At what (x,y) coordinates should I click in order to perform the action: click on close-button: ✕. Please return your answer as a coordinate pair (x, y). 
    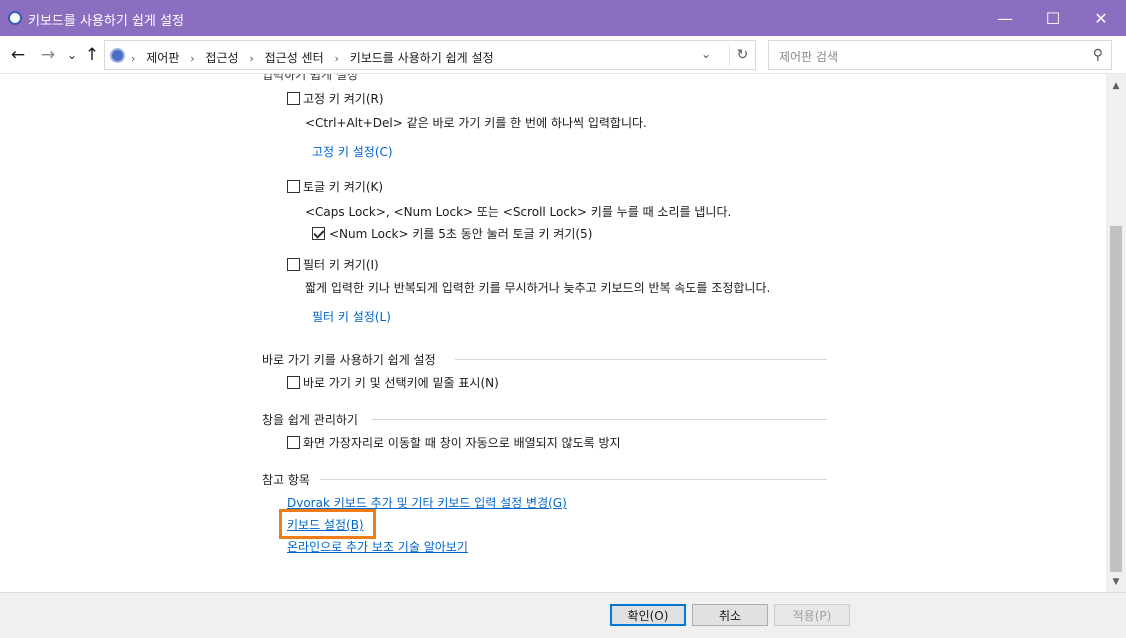
    Looking at the image, I should click on (1101, 18).